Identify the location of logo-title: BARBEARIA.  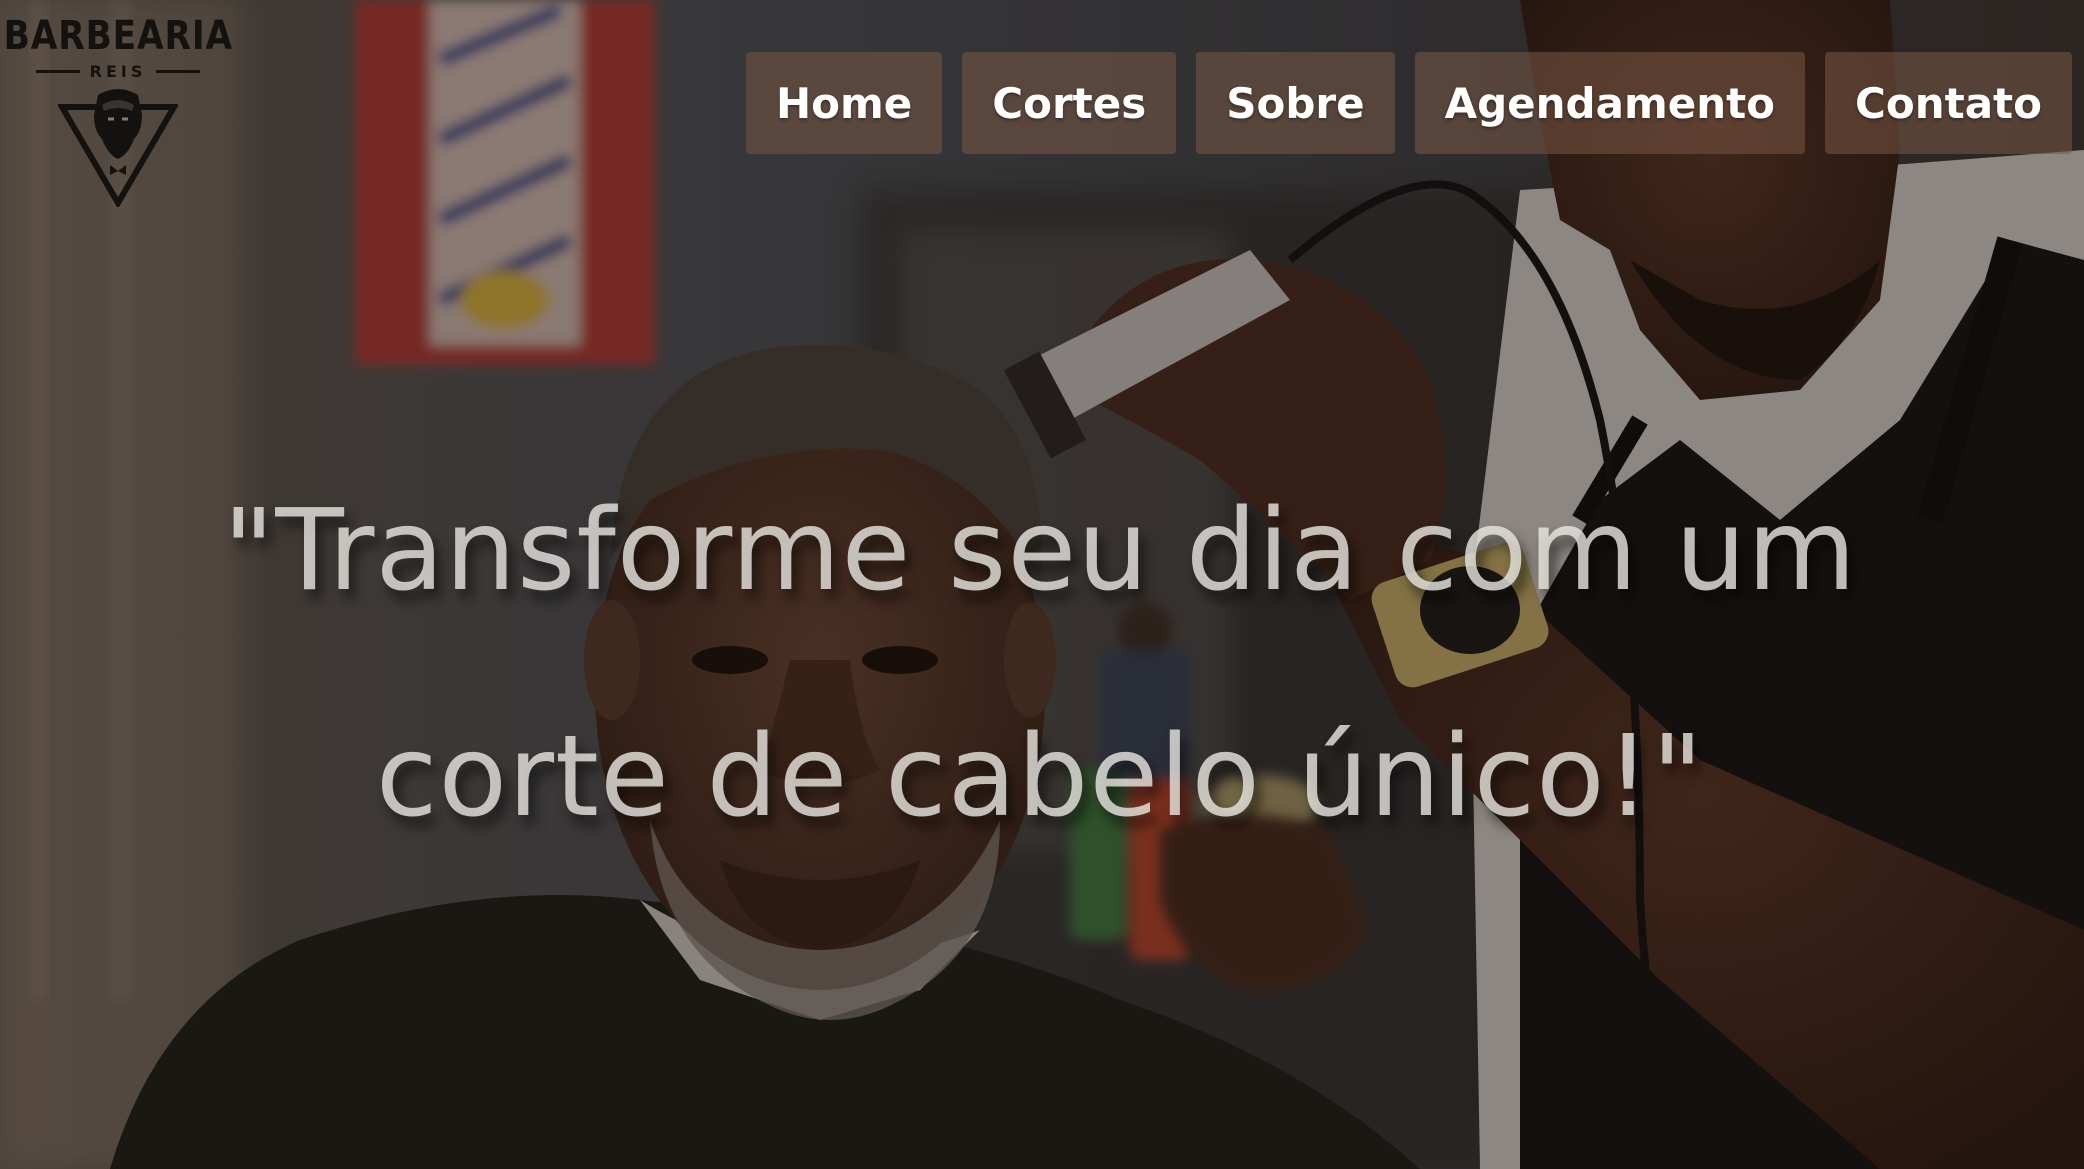
(118, 36).